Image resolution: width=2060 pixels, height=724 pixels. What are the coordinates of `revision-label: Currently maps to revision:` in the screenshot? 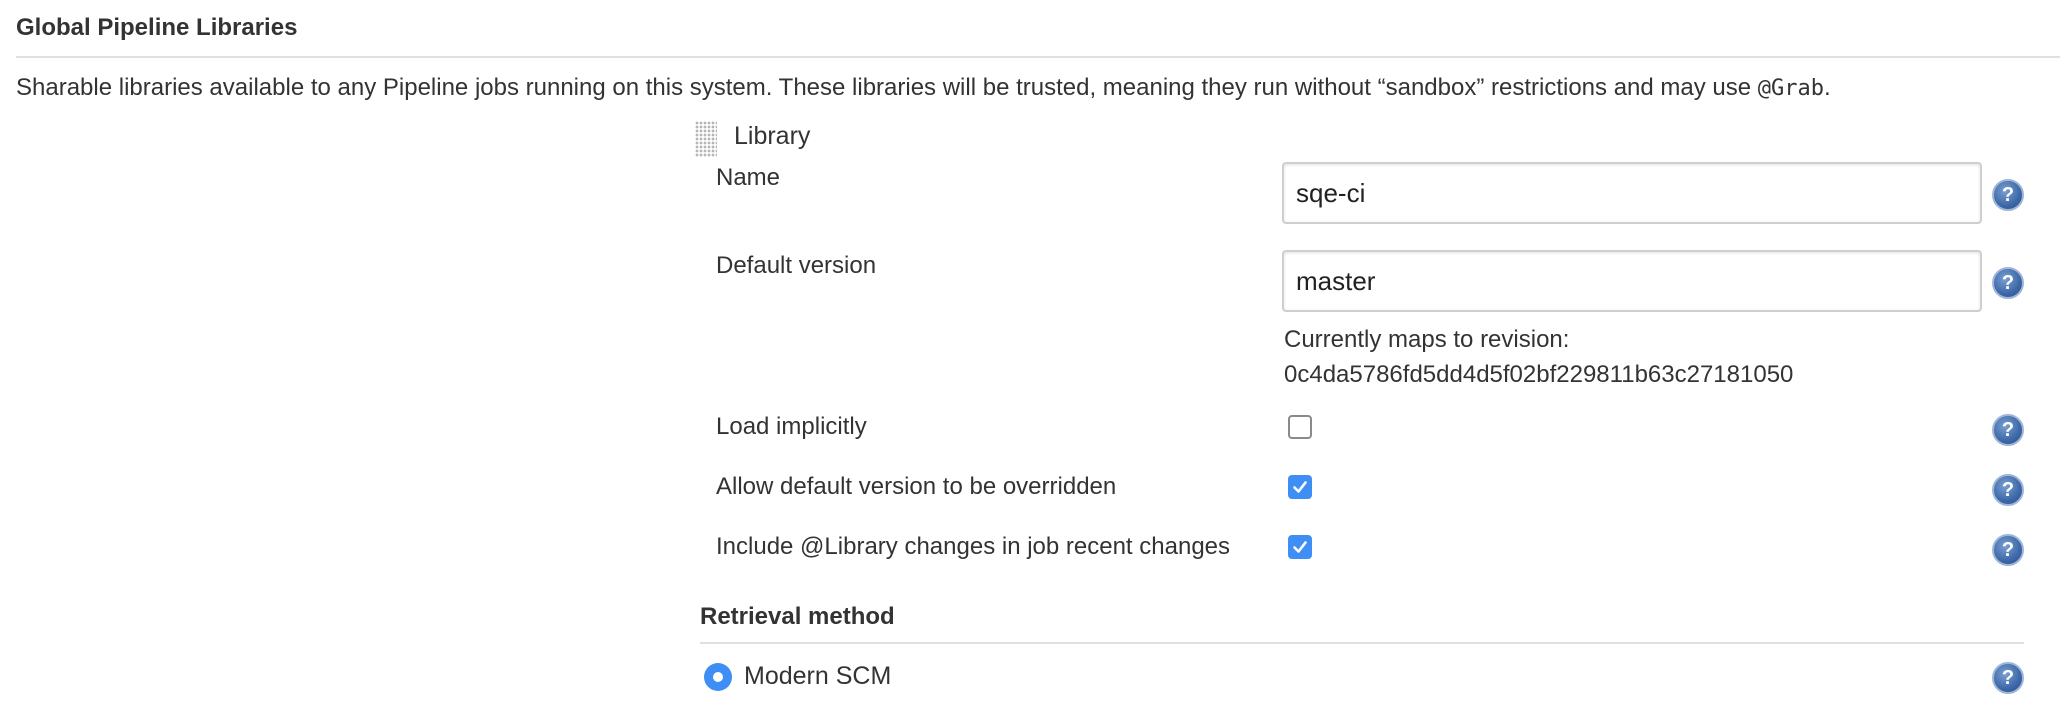 It's located at (1427, 339).